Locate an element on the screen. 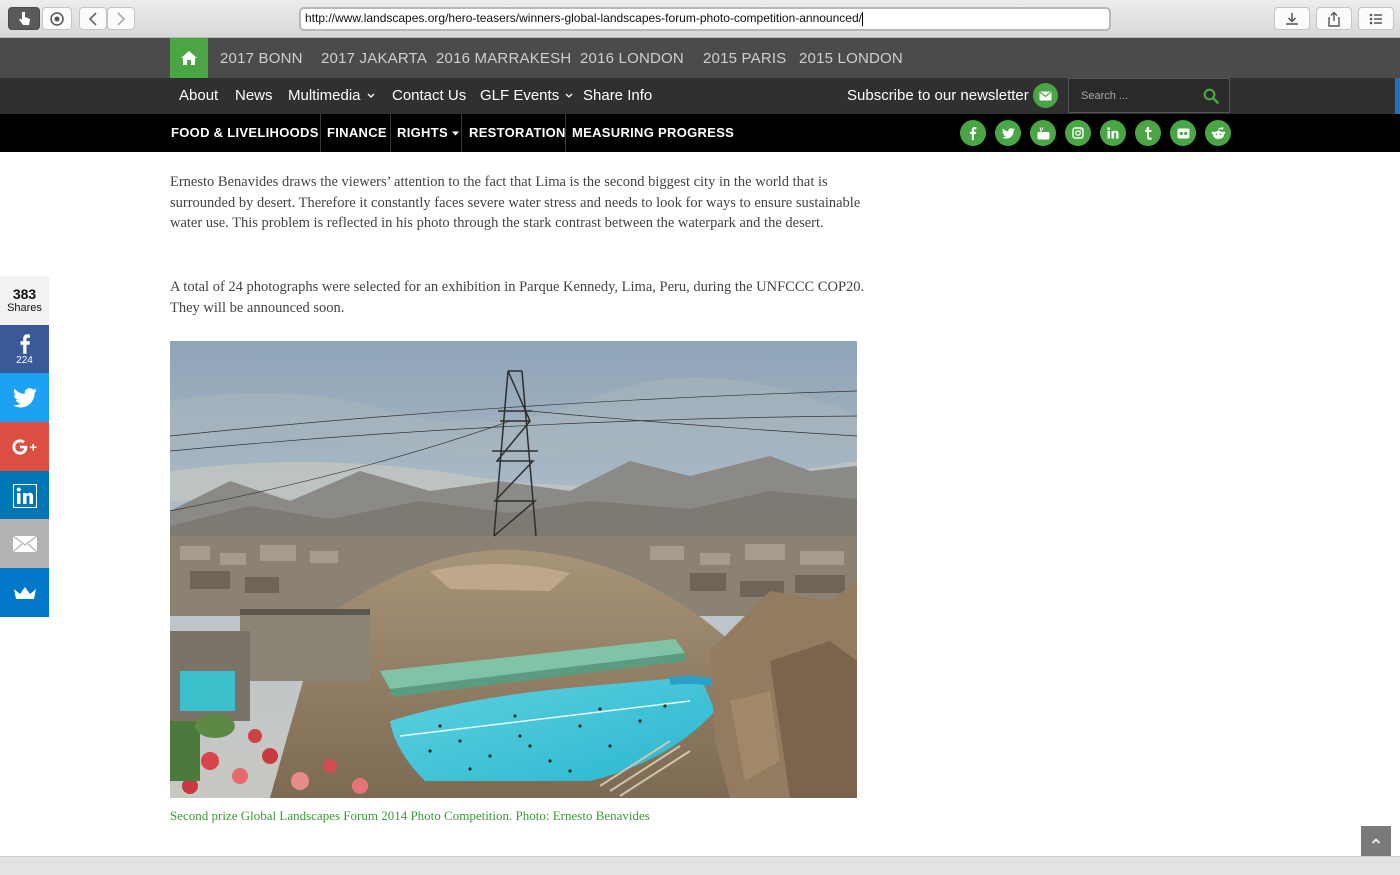  share-twitter-button is located at coordinates (24, 397).